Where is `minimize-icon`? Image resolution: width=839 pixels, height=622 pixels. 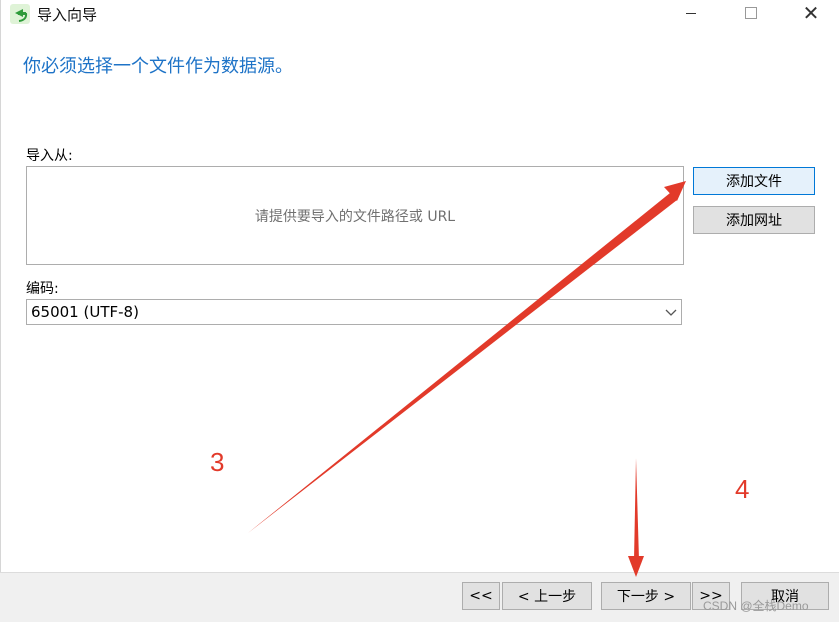
minimize-icon is located at coordinates (691, 13).